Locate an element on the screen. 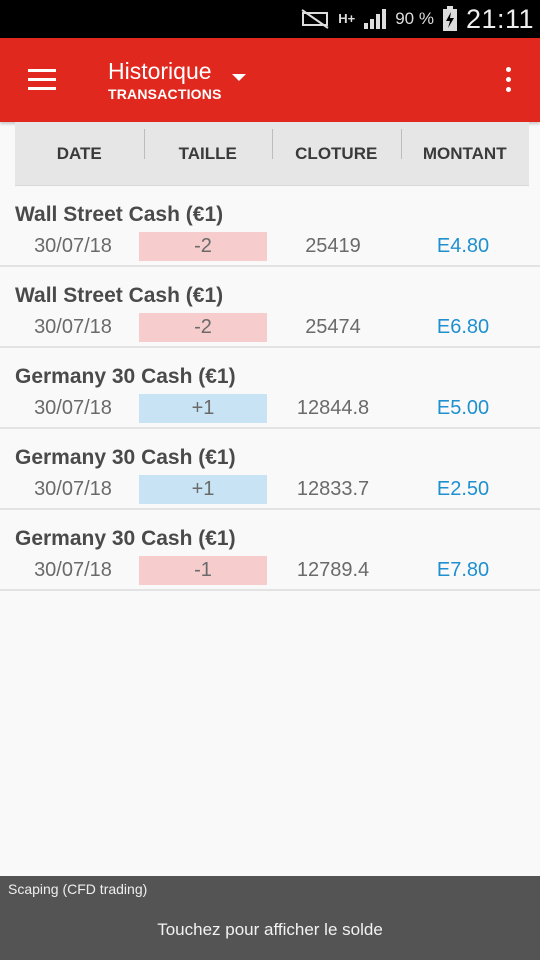 This screenshot has height=960, width=540. network-type-icon: H+ is located at coordinates (347, 18).